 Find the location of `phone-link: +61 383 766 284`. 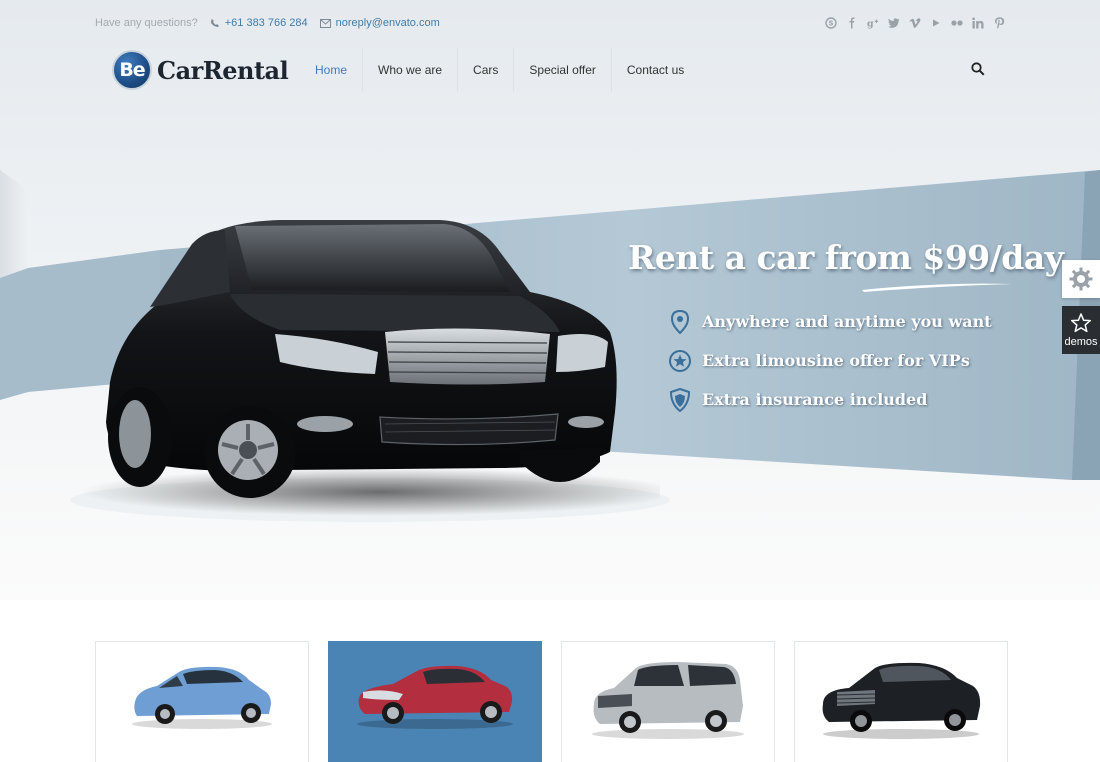

phone-link: +61 383 766 284 is located at coordinates (259, 23).